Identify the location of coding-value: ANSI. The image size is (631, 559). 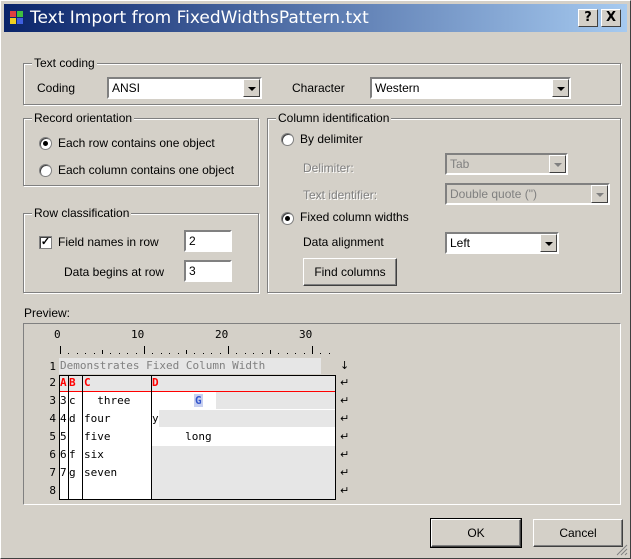
(126, 88).